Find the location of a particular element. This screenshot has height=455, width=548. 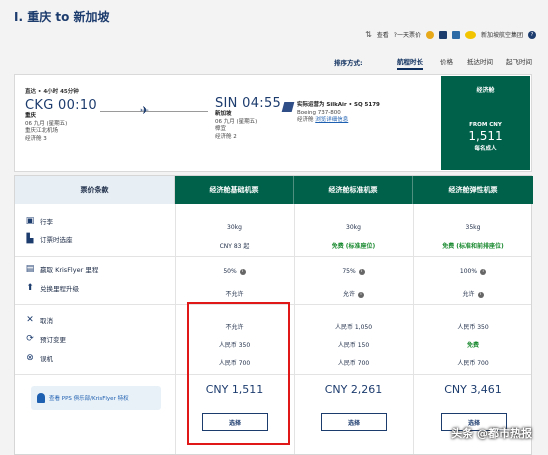

flex-baggage: 35kg is located at coordinates (473, 227).